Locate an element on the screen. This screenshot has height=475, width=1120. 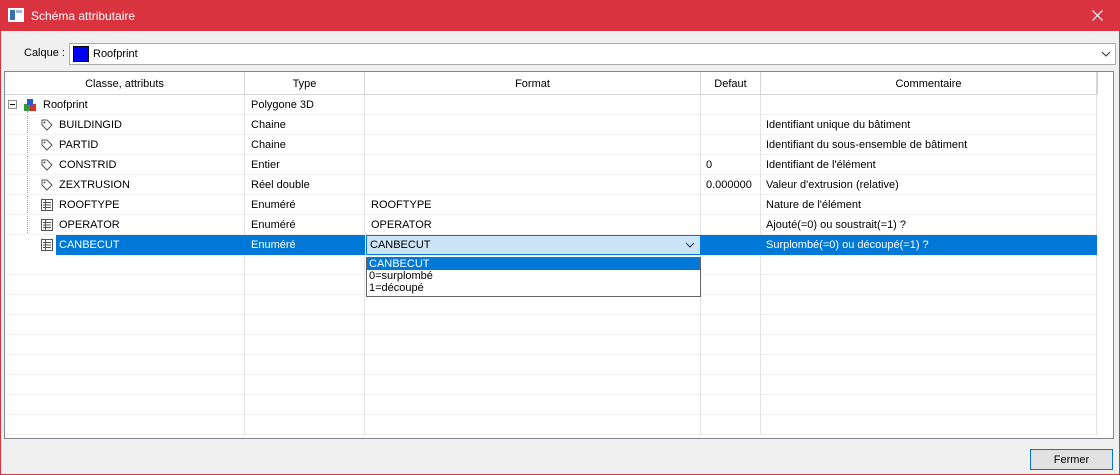
cell-commentaire: Valeur d'extrusion (relative) is located at coordinates (929, 185).